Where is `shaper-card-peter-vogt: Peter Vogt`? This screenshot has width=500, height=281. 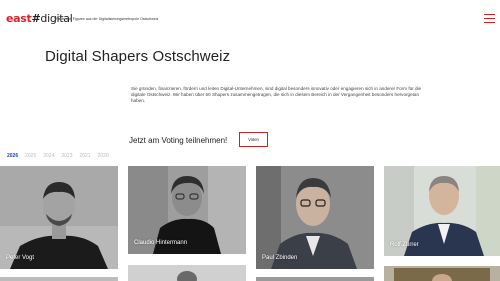 shaper-card-peter-vogt: Peter Vogt is located at coordinates (59, 217).